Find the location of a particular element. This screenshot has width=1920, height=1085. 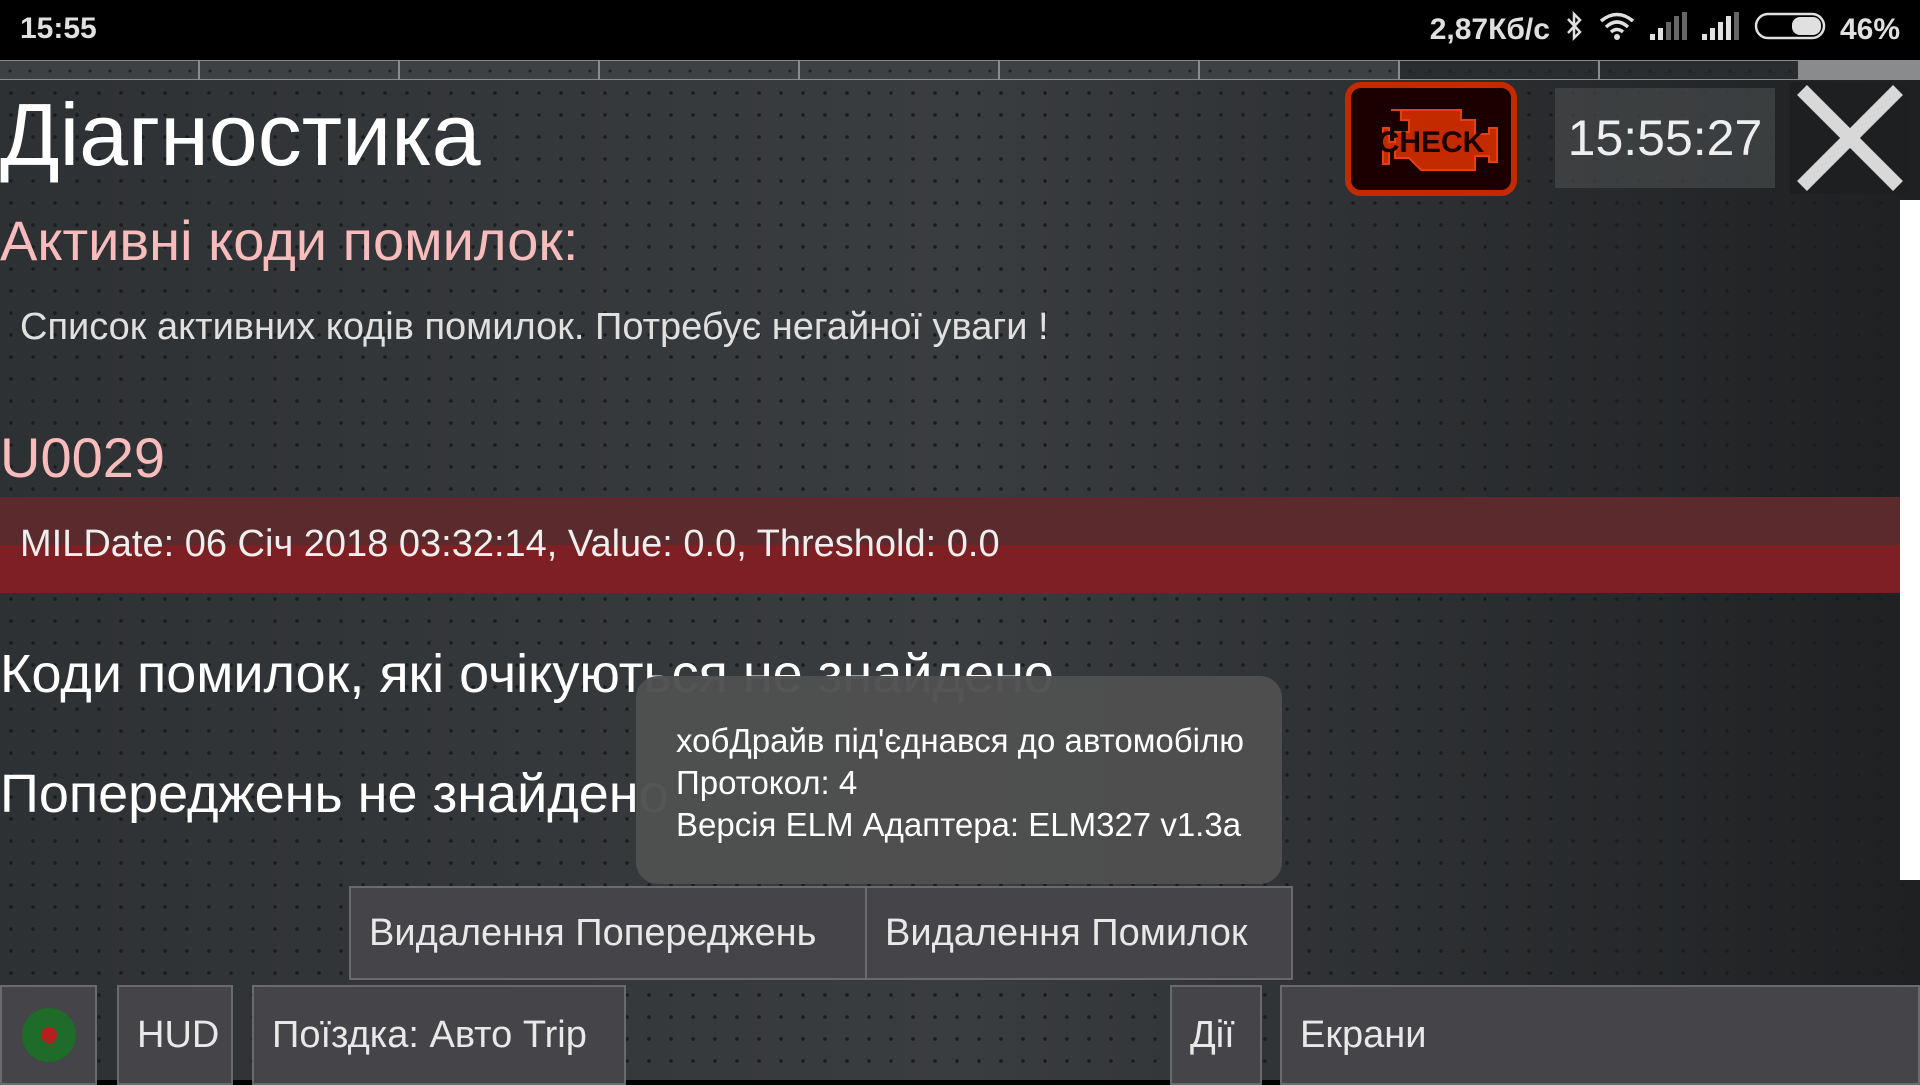

actions-button: Дії is located at coordinates (1216, 1035).